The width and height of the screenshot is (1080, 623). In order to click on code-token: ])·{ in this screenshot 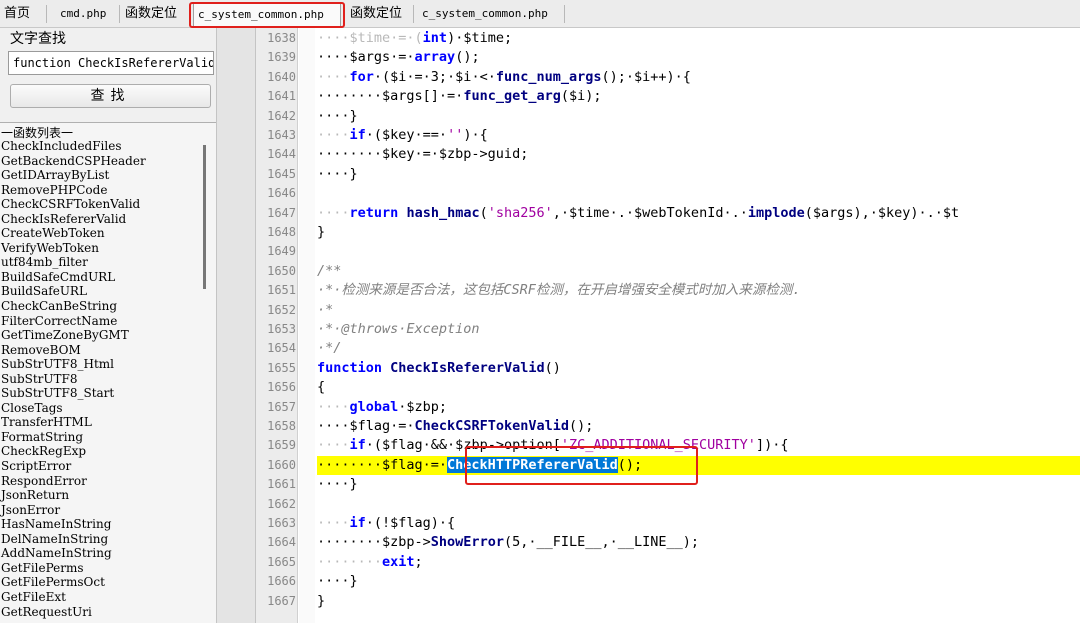, I will do `click(772, 445)`.